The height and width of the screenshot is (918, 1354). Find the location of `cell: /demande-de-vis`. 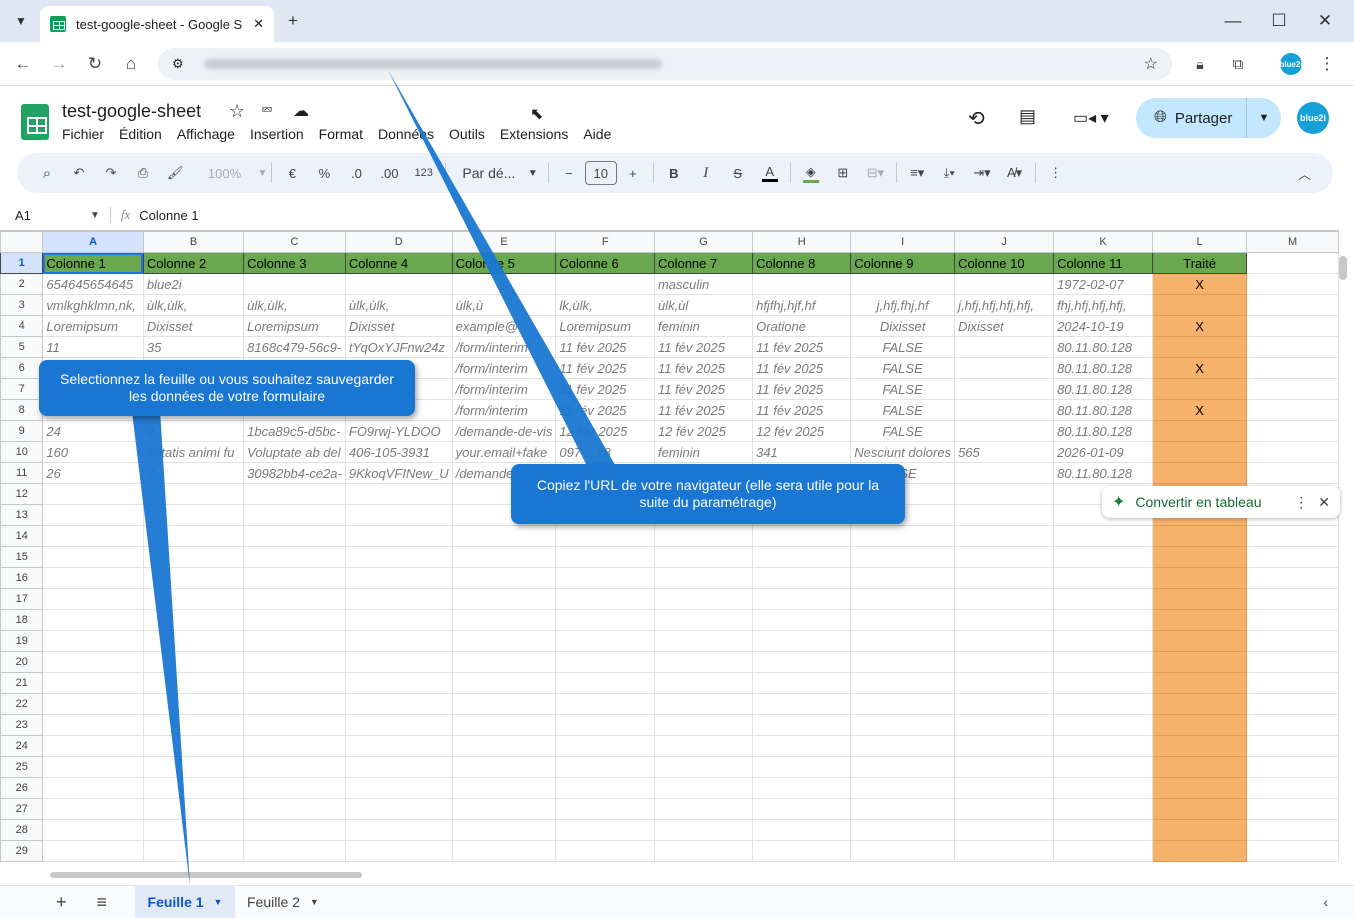

cell: /demande-de-vis is located at coordinates (504, 431).